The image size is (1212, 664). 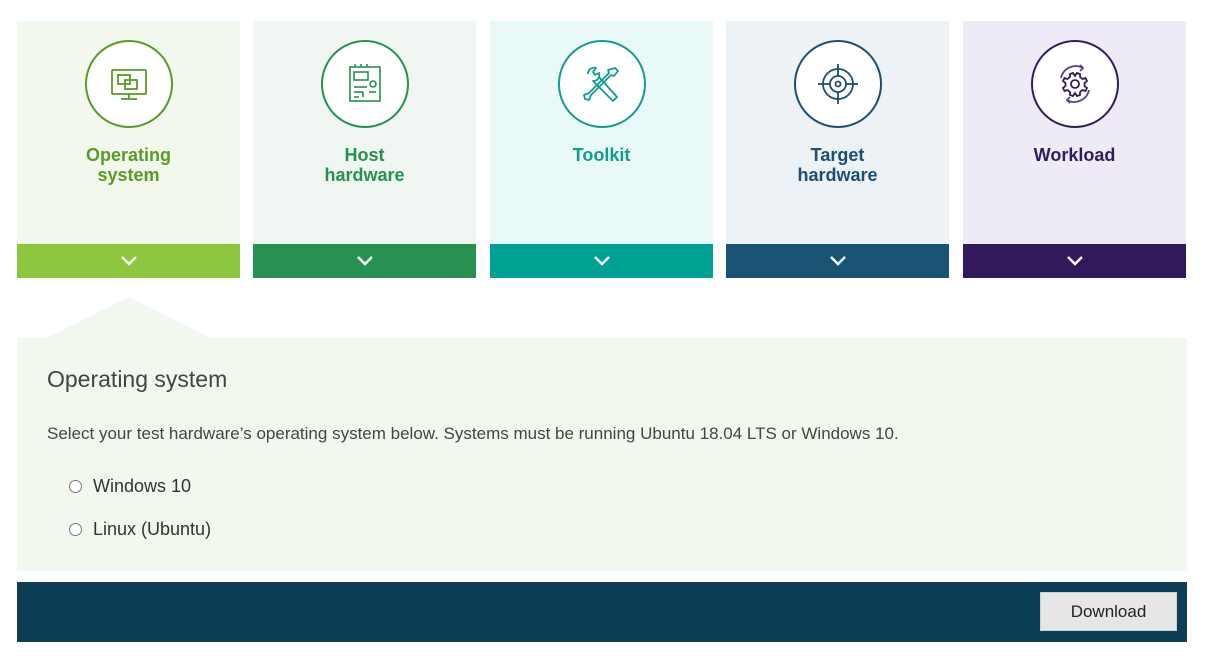 I want to click on panel-title: Operating system, so click(x=137, y=379).